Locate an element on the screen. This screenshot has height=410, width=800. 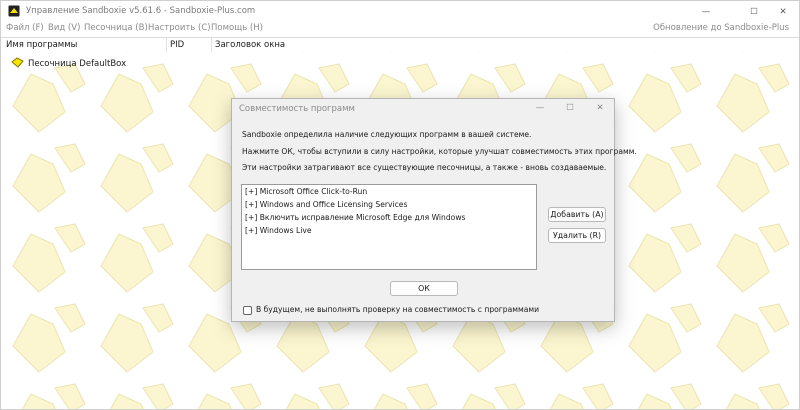
menu-file: Файл (F) is located at coordinates (25, 28).